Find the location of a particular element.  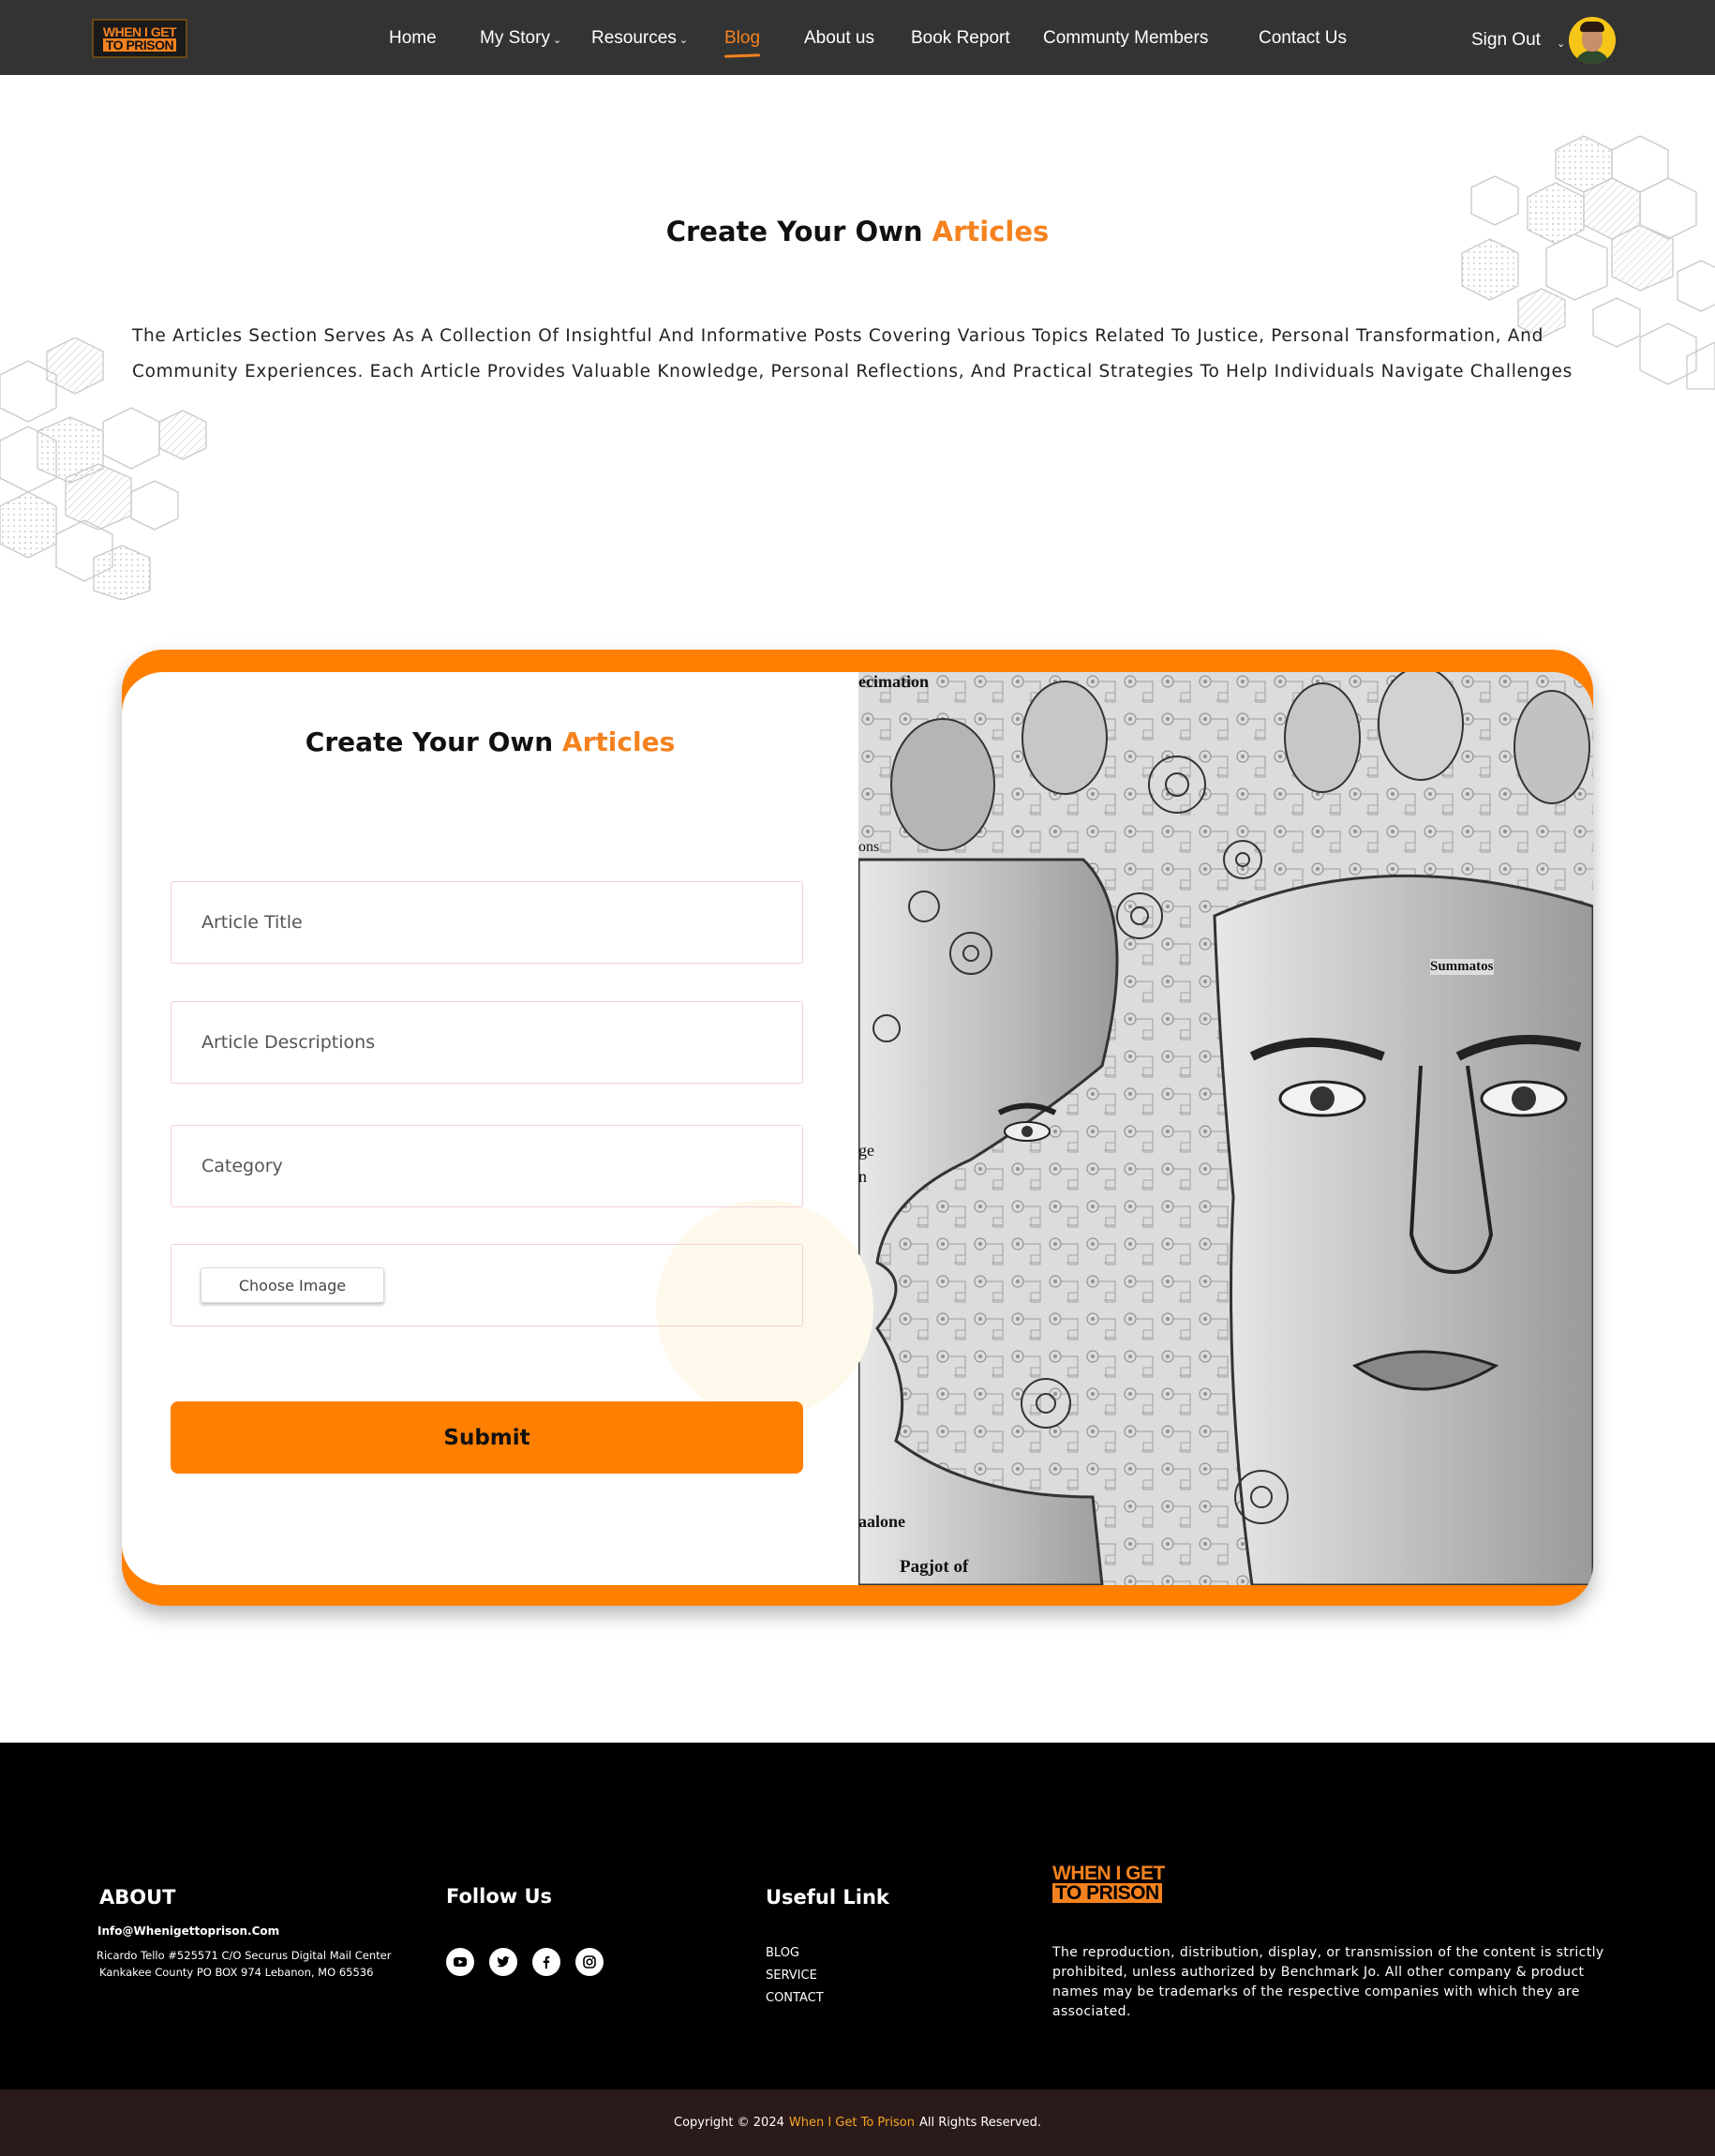

footer-link-contact: CONTACT is located at coordinates (795, 1998).